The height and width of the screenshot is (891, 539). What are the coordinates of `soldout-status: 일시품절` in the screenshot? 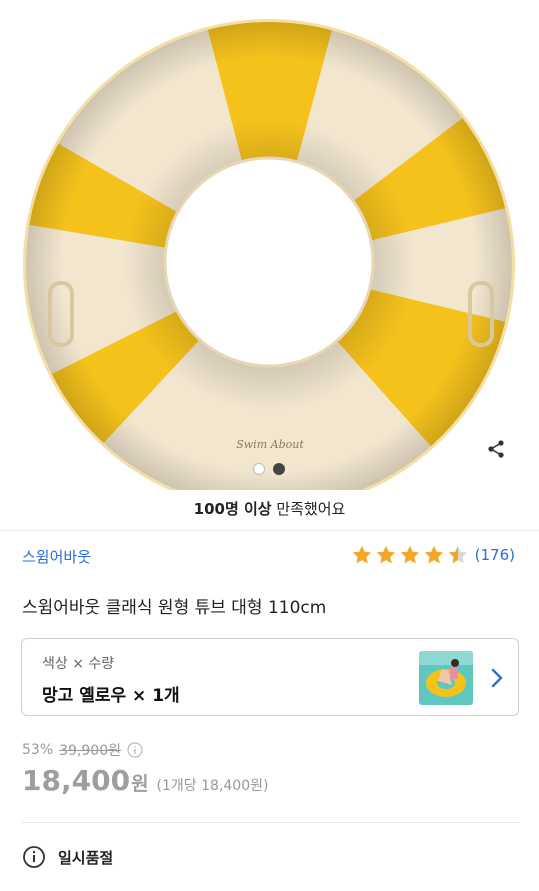 It's located at (67, 857).